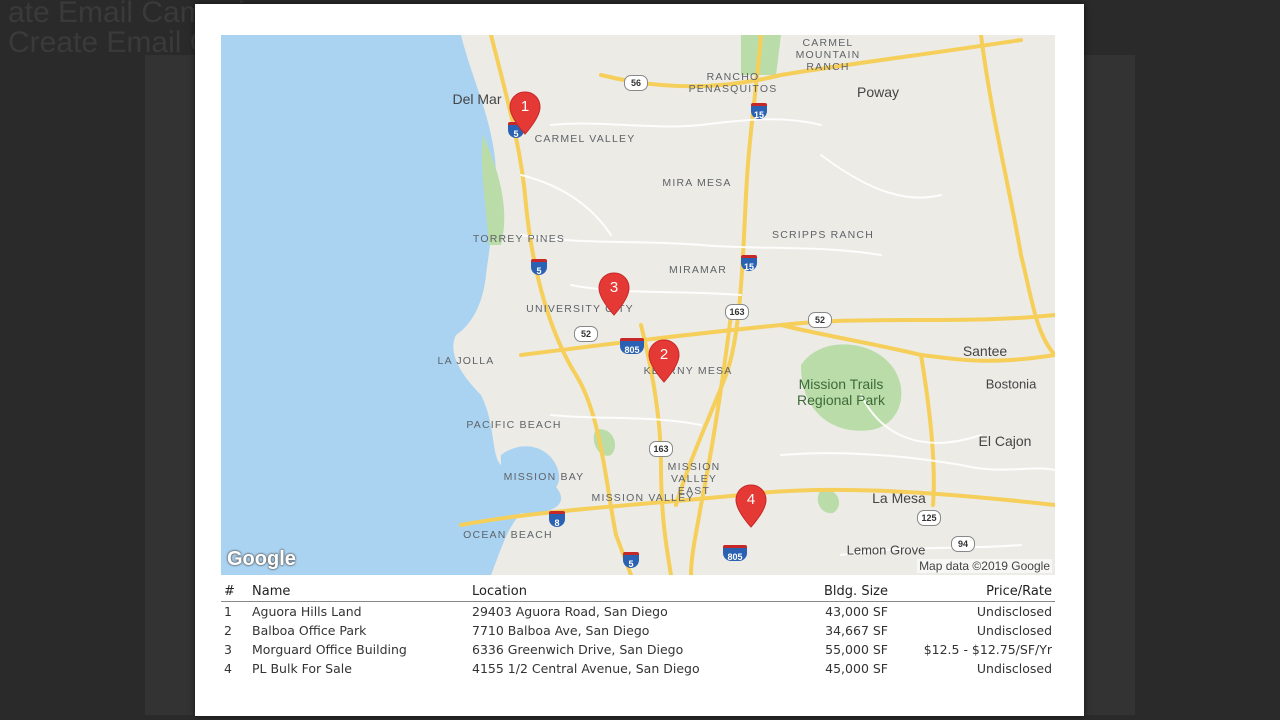  What do you see at coordinates (525, 113) in the screenshot?
I see `map-marker-1: 1` at bounding box center [525, 113].